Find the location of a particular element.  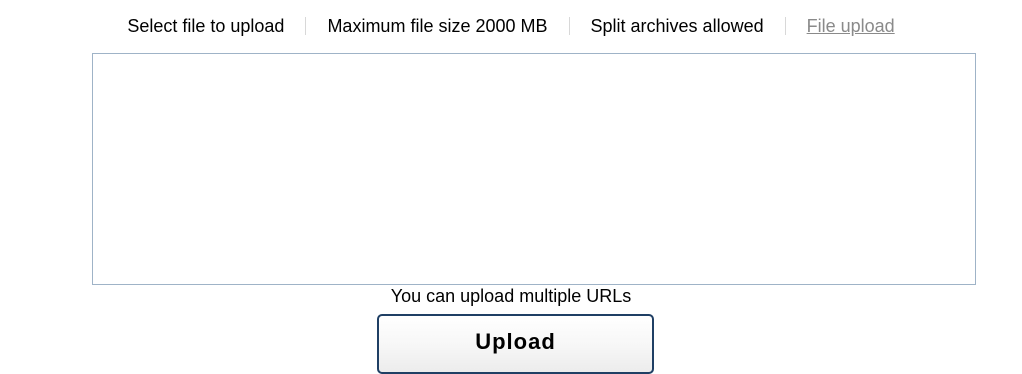

multiple-urls-hint: You can upload multiple URLs is located at coordinates (511, 296).